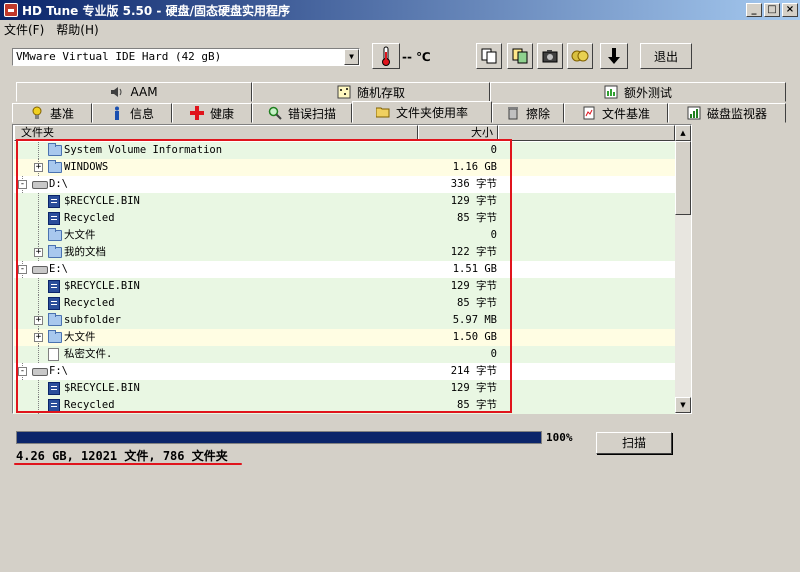 This screenshot has height=572, width=800. Describe the element at coordinates (52, 113) in the screenshot. I see `tab-benchmark: 基准` at that location.